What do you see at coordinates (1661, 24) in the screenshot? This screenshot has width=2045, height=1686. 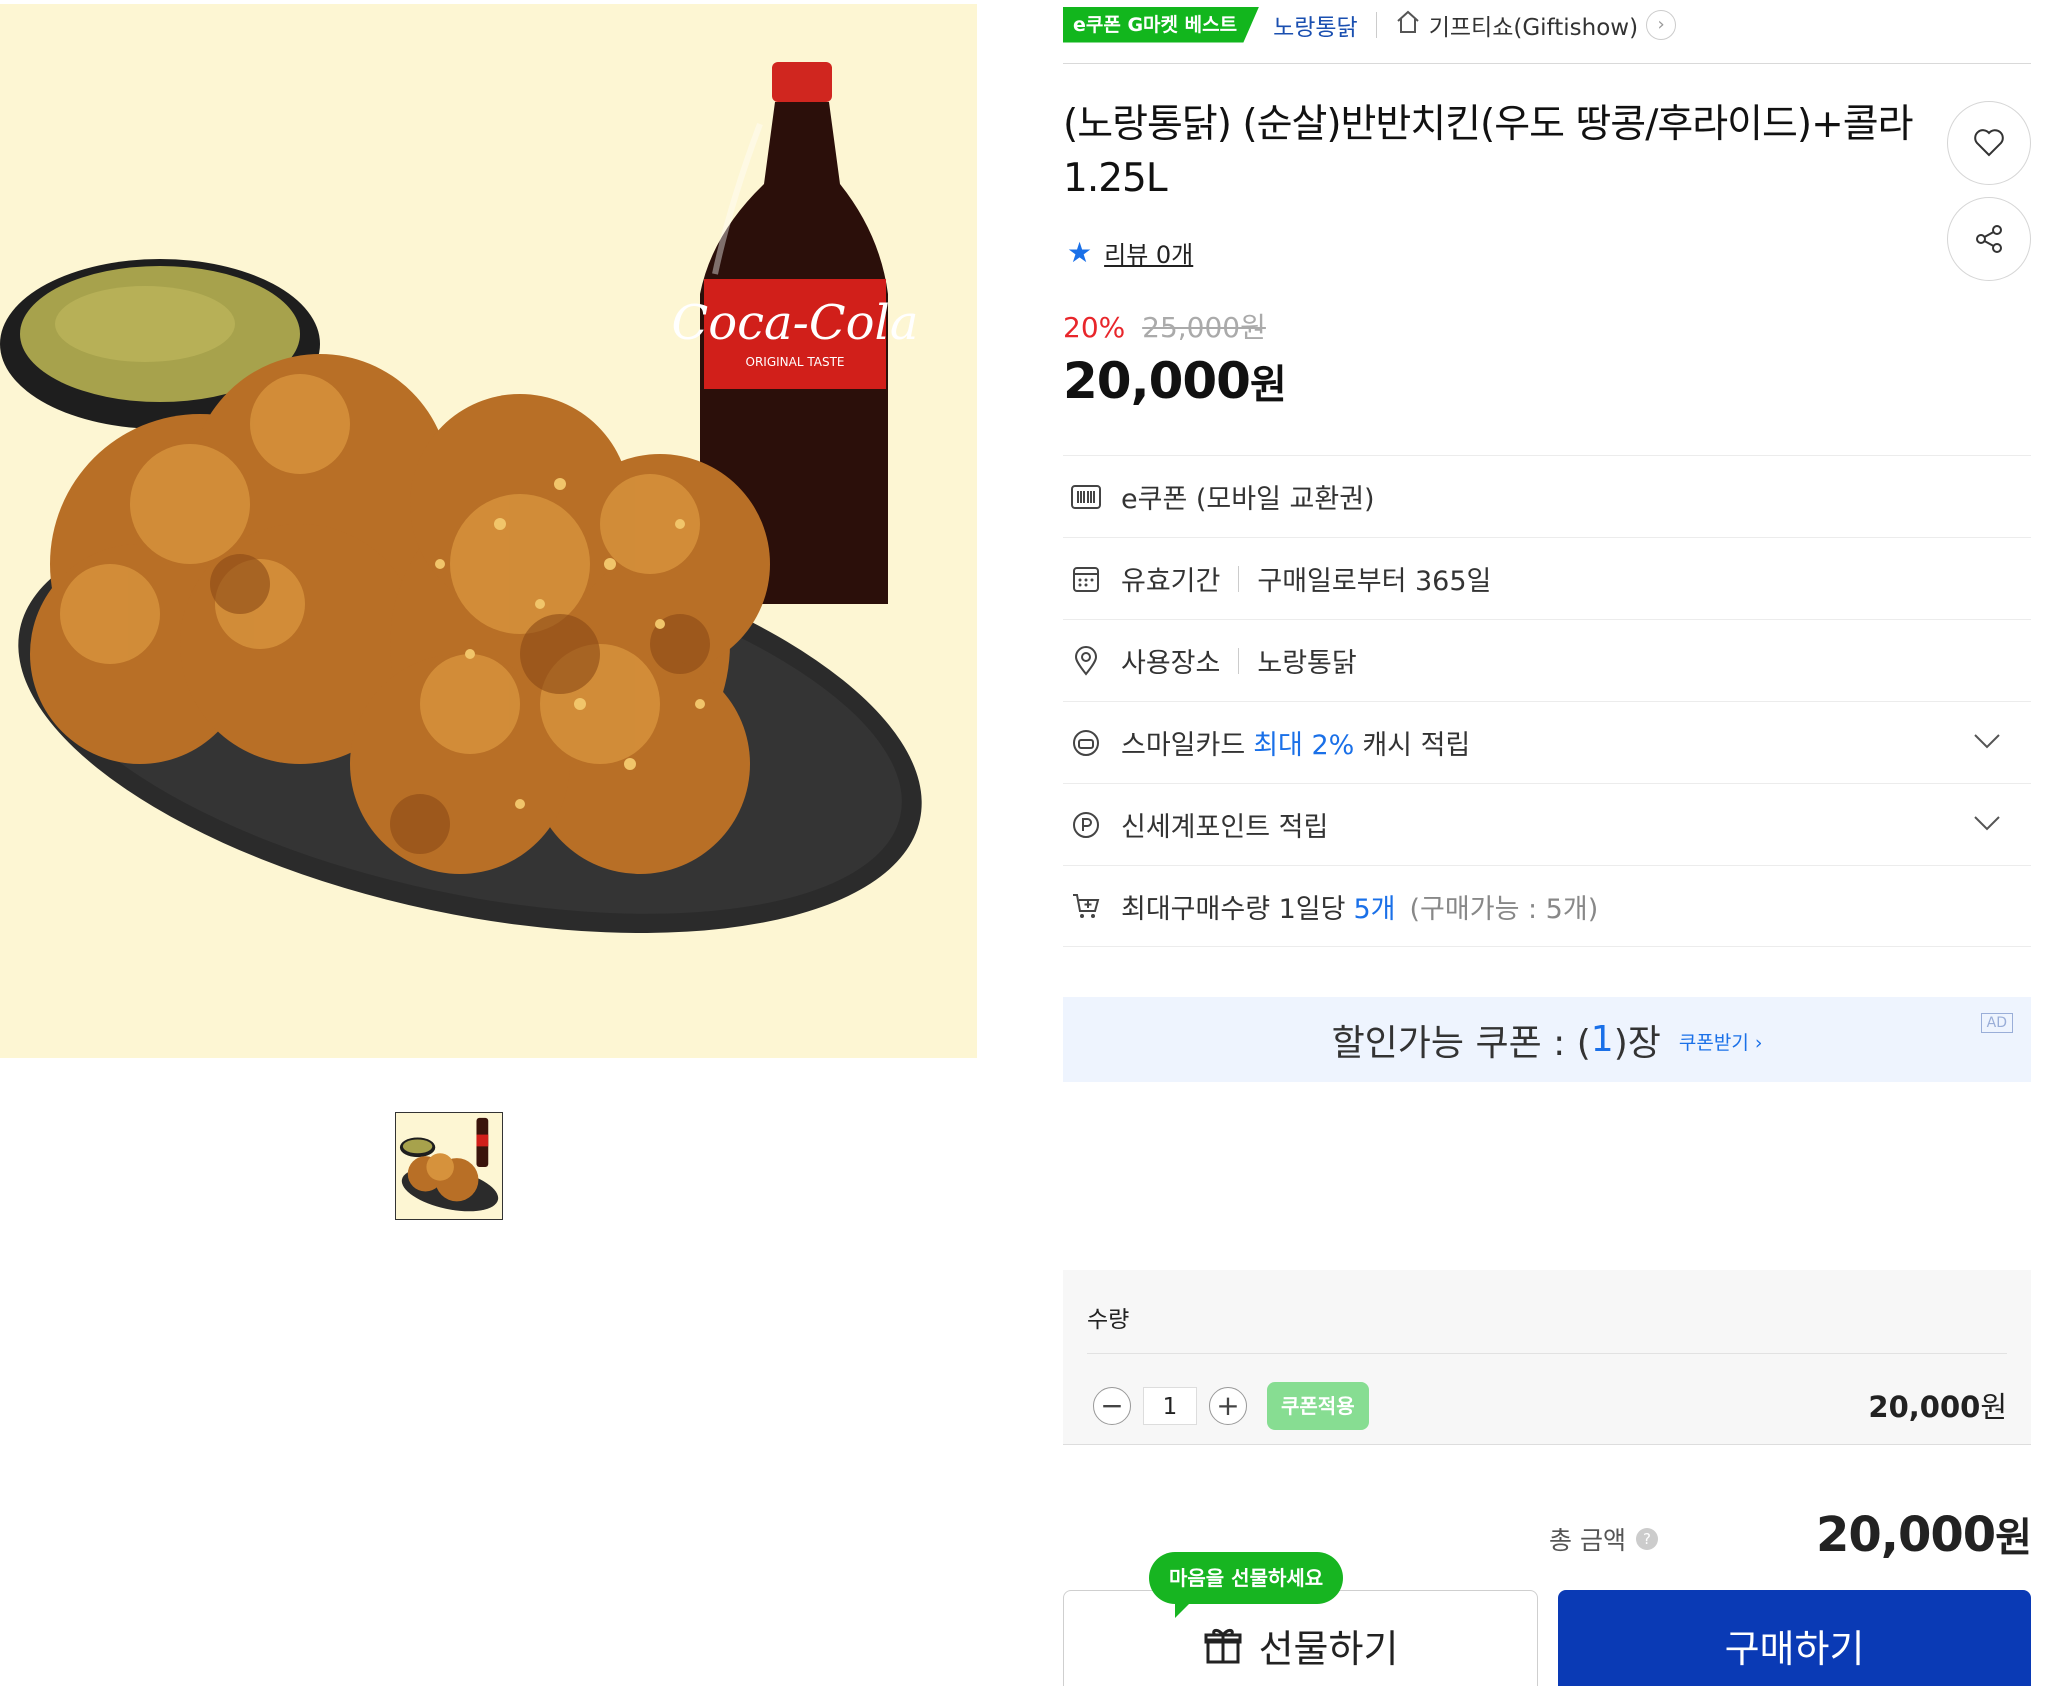 I see `chevron-right-icon: ›` at bounding box center [1661, 24].